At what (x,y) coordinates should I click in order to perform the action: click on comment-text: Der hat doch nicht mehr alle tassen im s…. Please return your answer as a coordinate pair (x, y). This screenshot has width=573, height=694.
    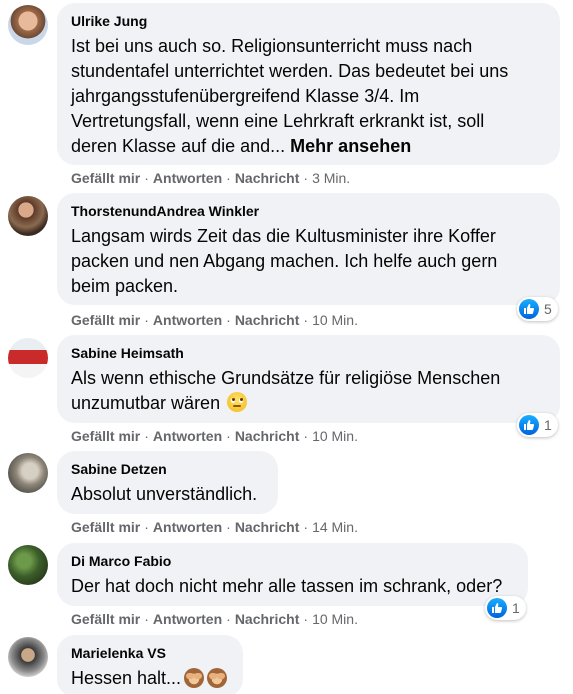
    Looking at the image, I should click on (287, 586).